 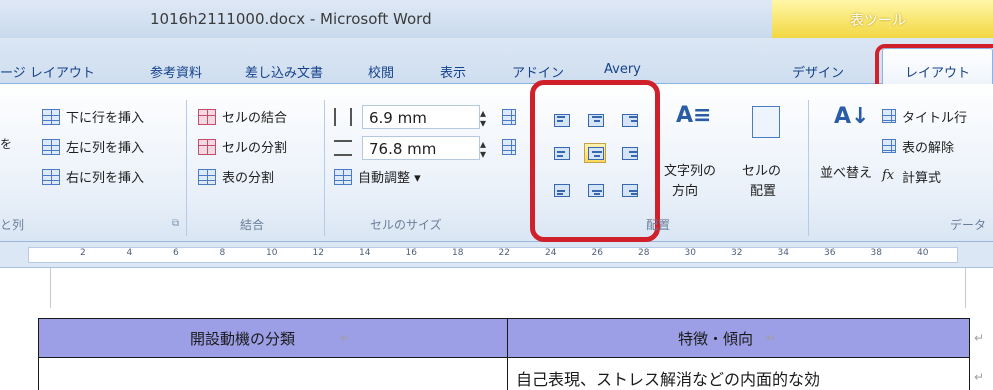 What do you see at coordinates (254, 146) in the screenshot?
I see `split-cells-button: セルの分割` at bounding box center [254, 146].